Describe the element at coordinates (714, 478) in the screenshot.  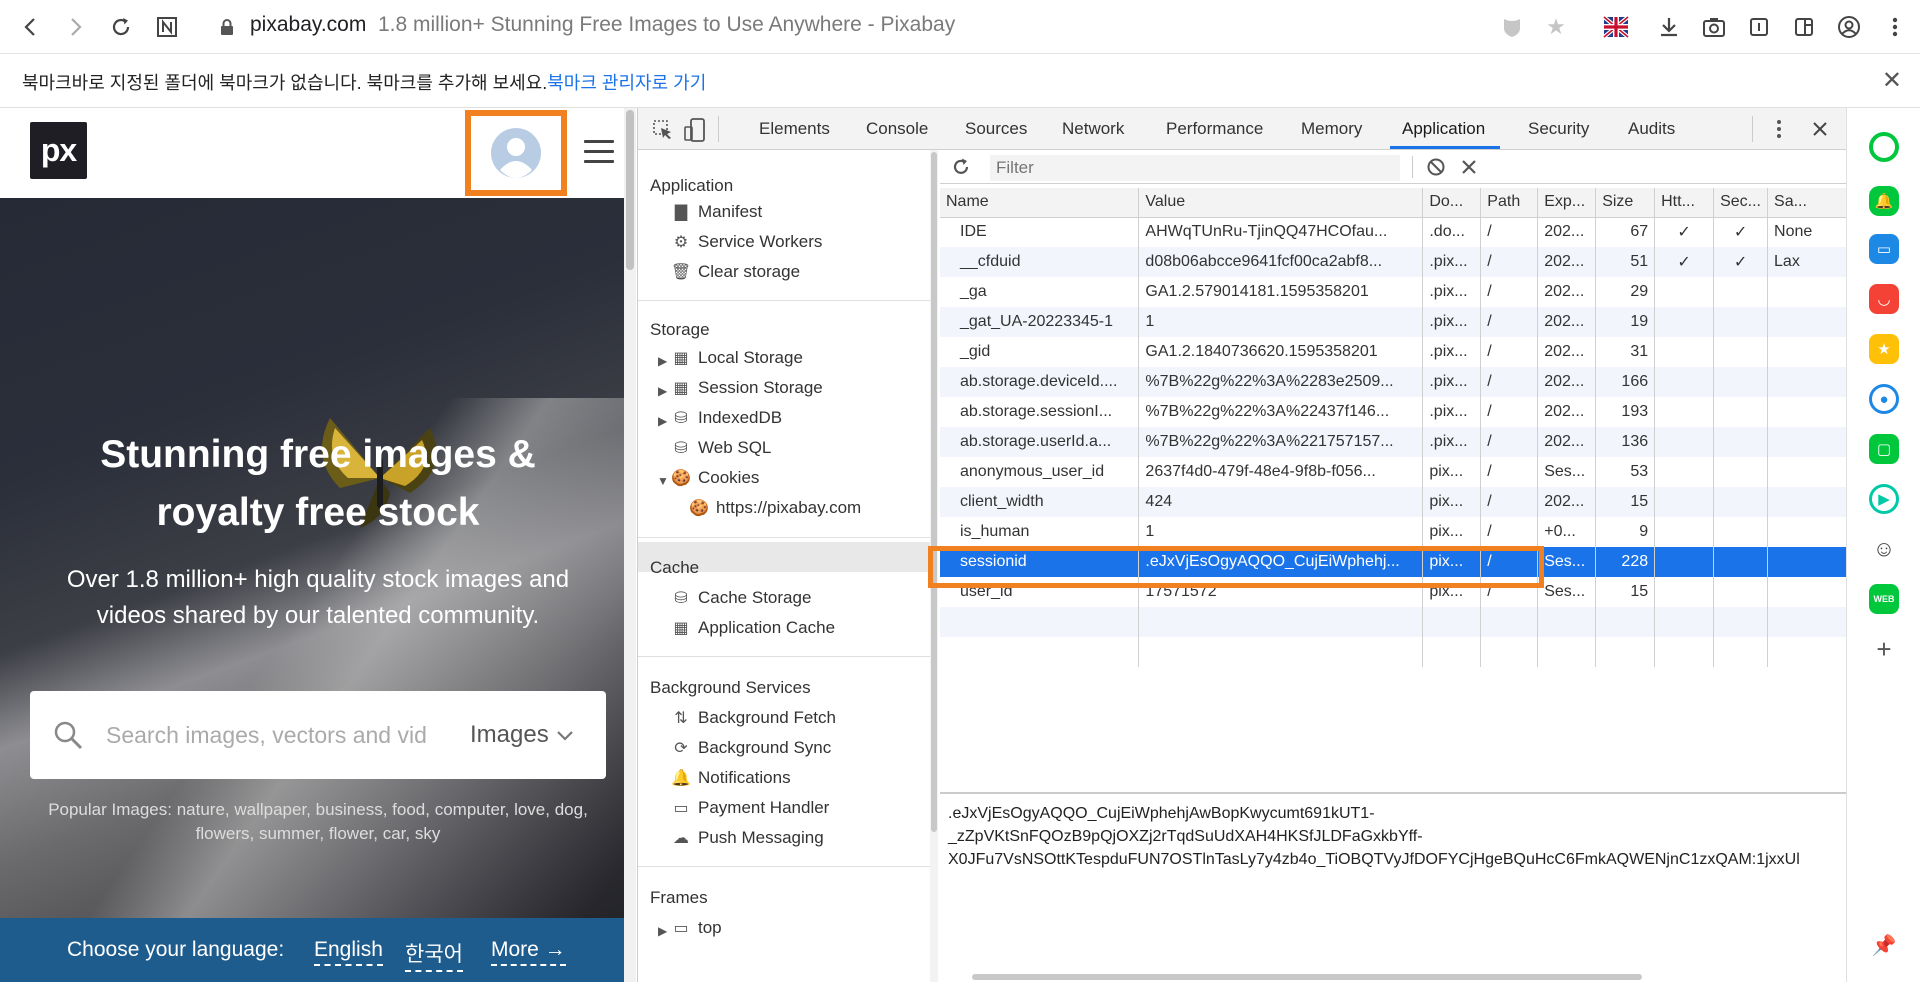
I see `sidebar-item-cookies: 🍪 Cookies` at that location.